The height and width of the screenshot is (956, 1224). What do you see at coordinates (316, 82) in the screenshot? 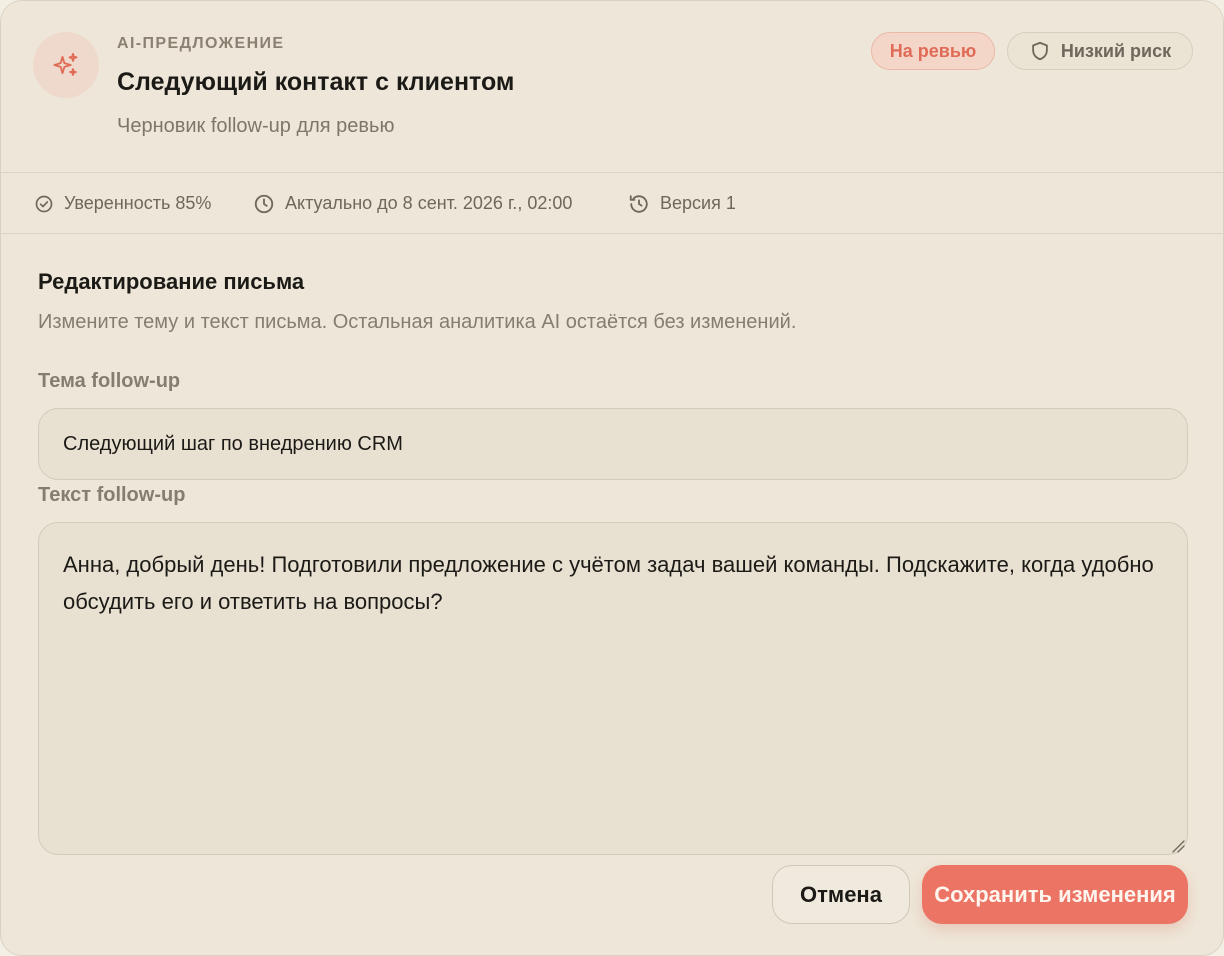
I see `card-title: Следующий контакт с клиентом` at bounding box center [316, 82].